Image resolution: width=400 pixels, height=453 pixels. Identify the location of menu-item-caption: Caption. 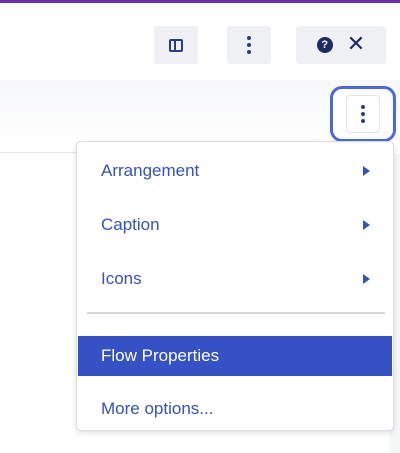
(235, 225).